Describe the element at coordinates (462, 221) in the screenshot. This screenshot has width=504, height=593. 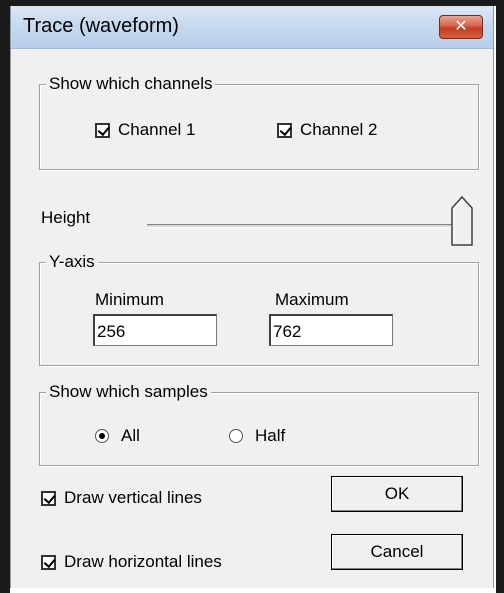
I see `height-slider-thumb` at that location.